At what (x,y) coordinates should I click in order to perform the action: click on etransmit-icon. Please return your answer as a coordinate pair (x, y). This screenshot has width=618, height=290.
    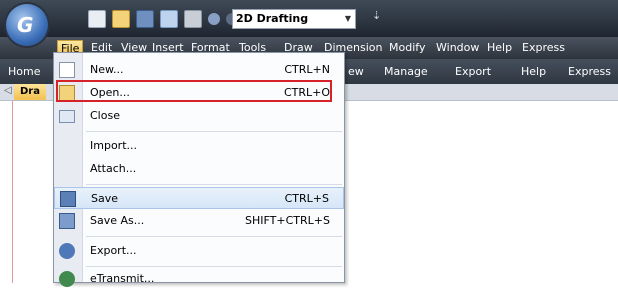
    Looking at the image, I should click on (67, 279).